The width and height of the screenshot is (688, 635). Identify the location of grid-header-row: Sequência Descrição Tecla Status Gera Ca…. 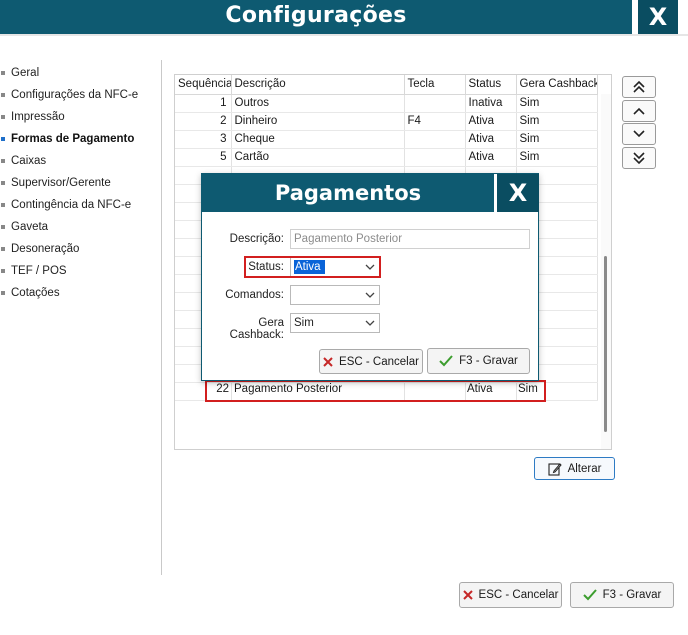
(386, 85).